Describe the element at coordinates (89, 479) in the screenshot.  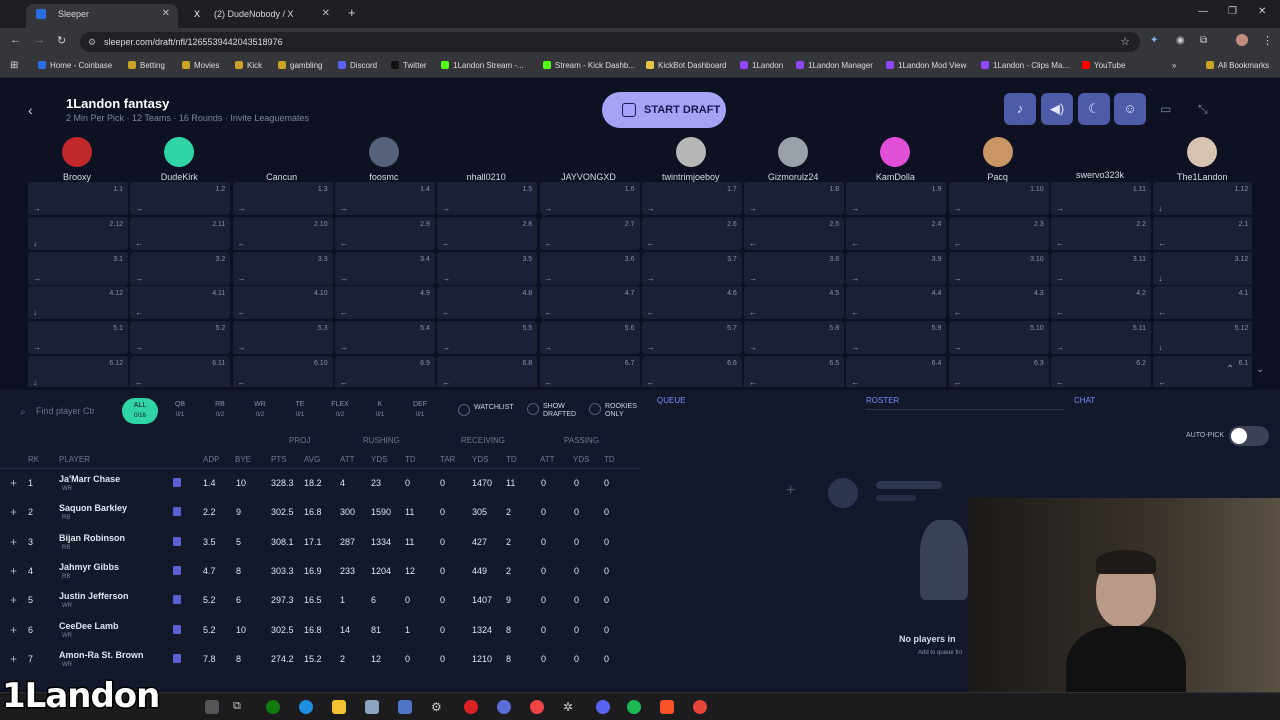
I see `player-name: Ja'Marr Chase` at that location.